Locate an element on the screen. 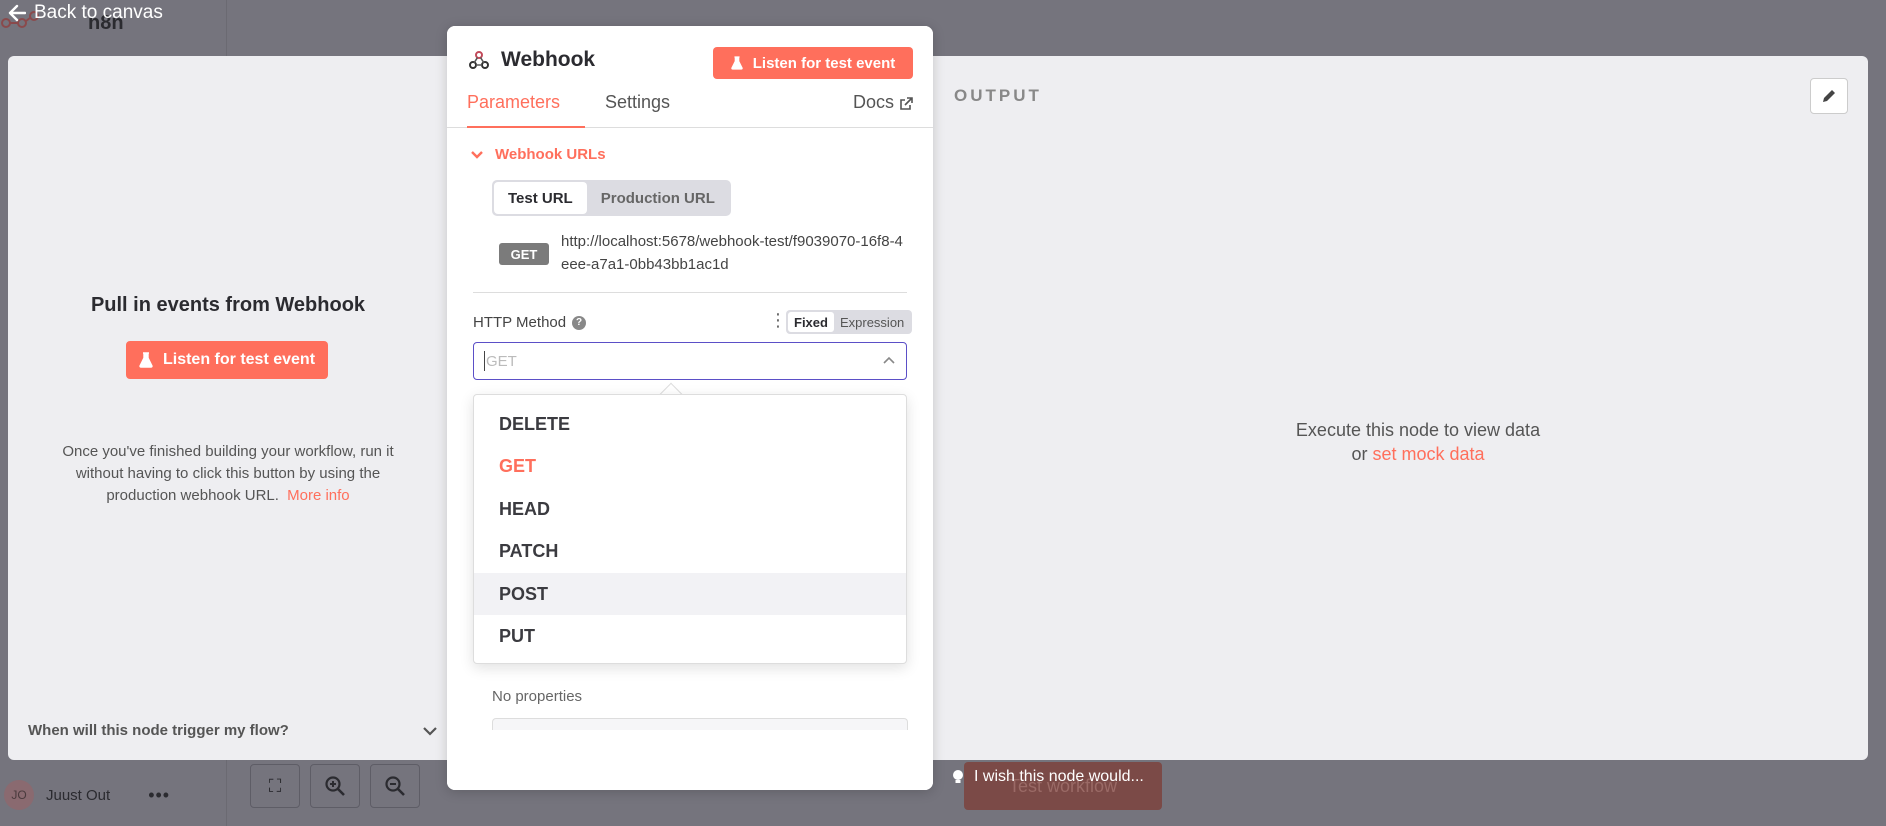 This screenshot has height=826, width=1886. fixed-expression-toggle: Fixed Expression is located at coordinates (849, 322).